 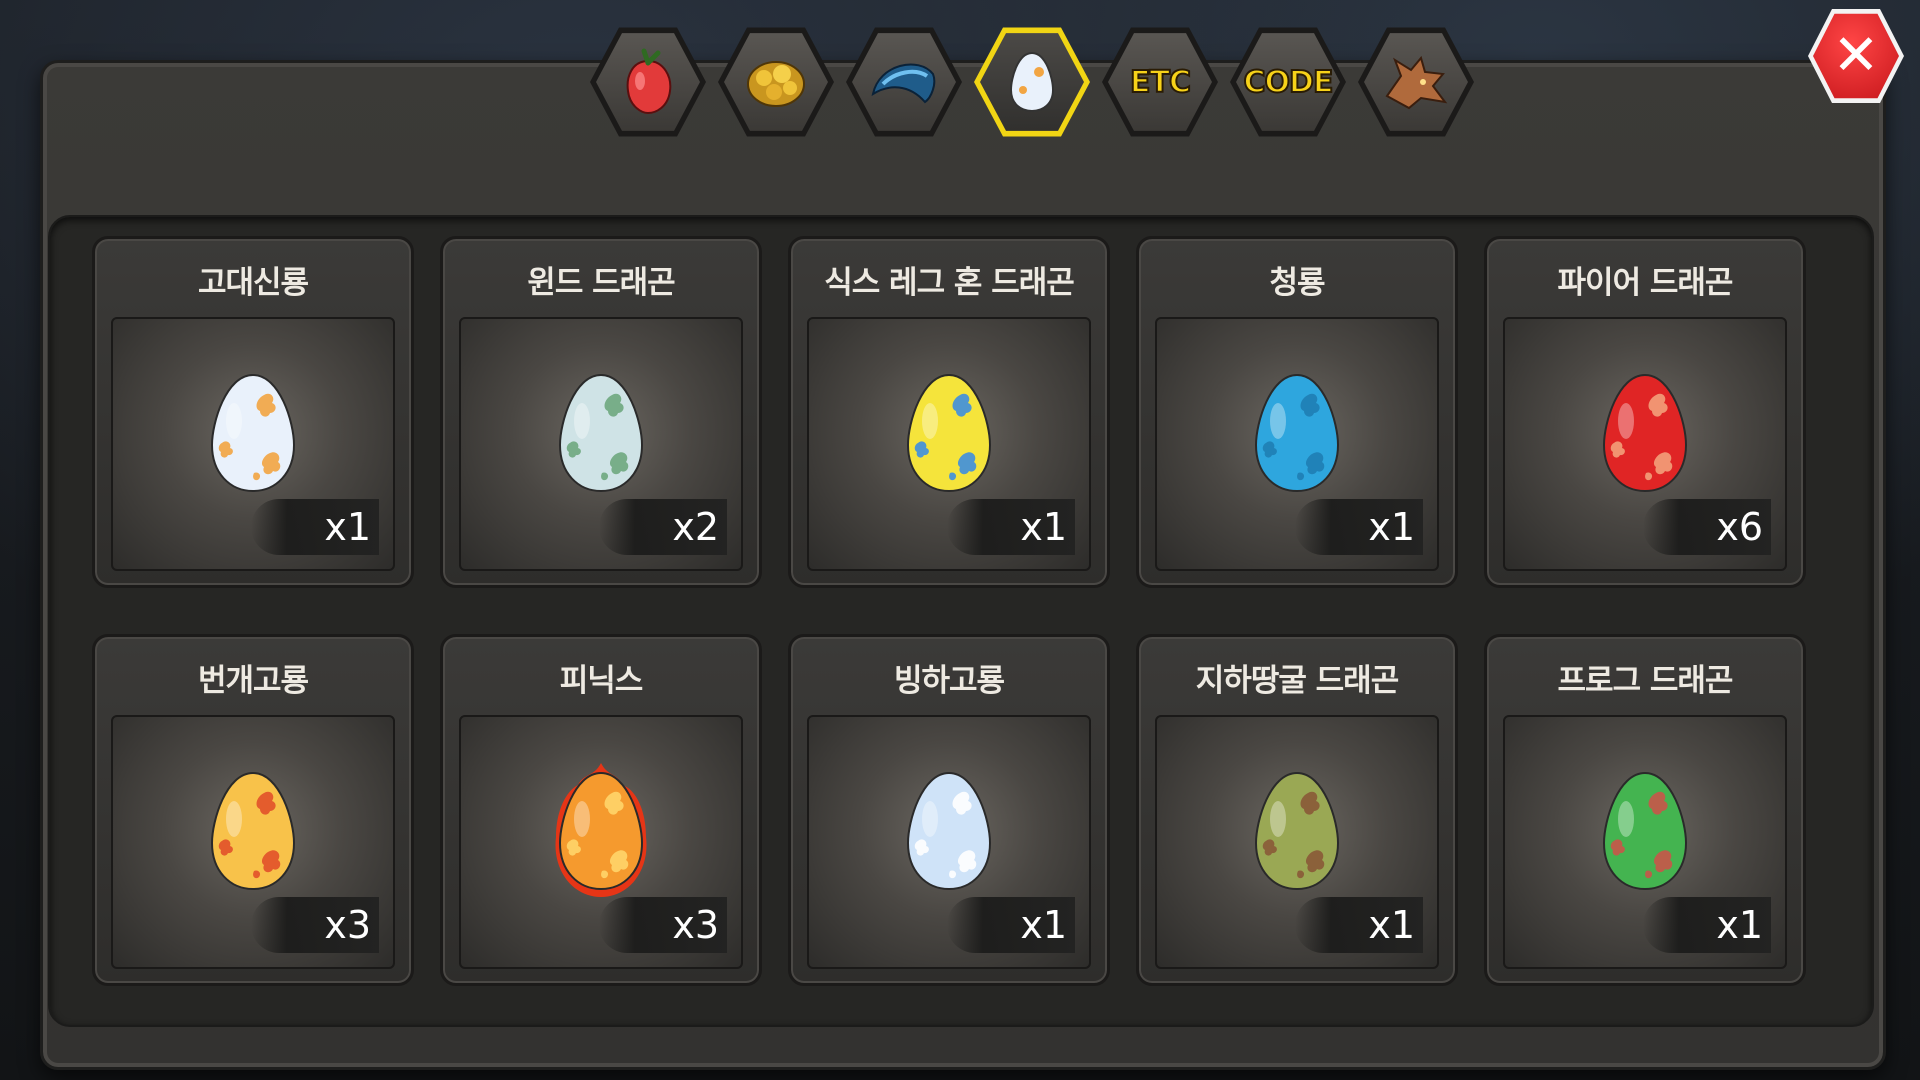 I want to click on tab-scale, so click(x=904, y=82).